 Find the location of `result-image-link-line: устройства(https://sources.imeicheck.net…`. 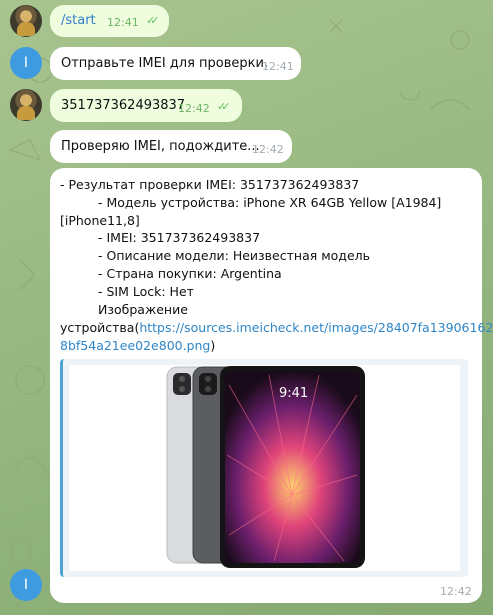

result-image-link-line: устройства(https://sources.imeicheck.net… is located at coordinates (276, 327).